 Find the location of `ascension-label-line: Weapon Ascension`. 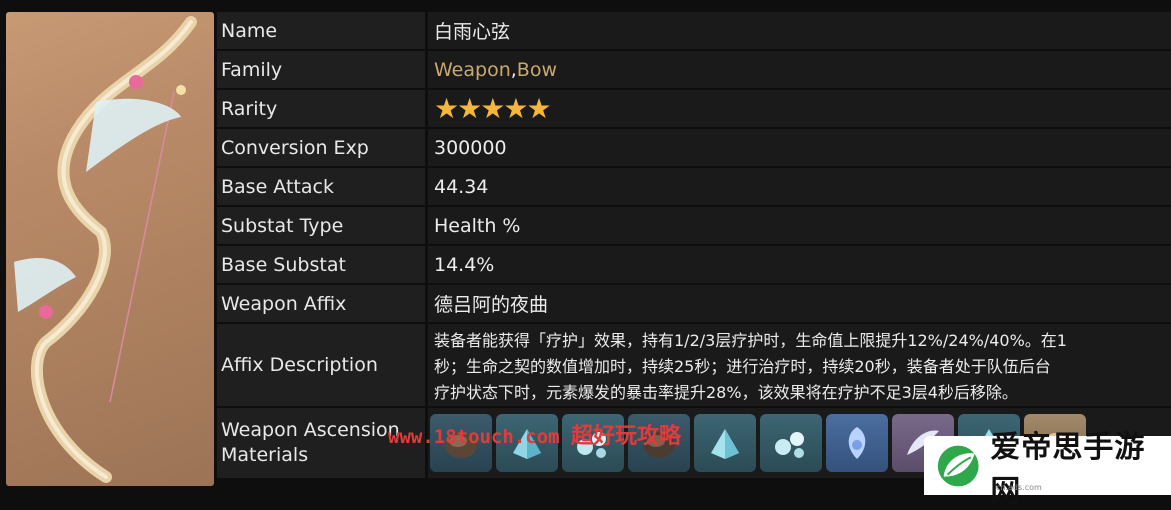

ascension-label-line: Weapon Ascension is located at coordinates (310, 430).